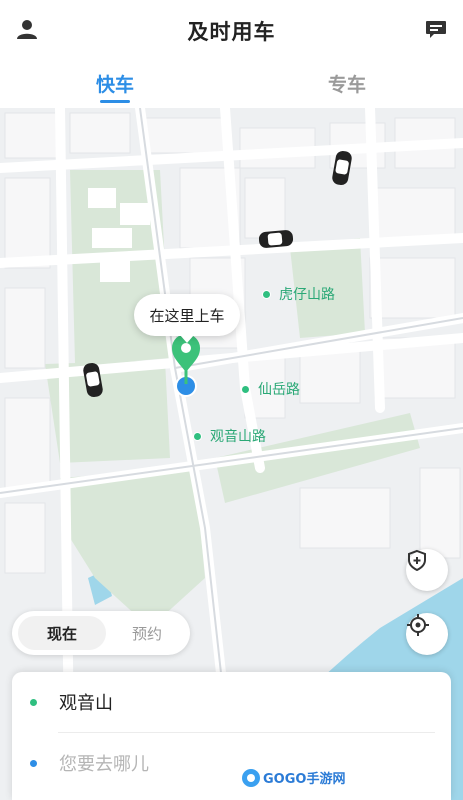 The height and width of the screenshot is (800, 463). What do you see at coordinates (231, 702) in the screenshot?
I see `pickup-address-row: 观音山` at bounding box center [231, 702].